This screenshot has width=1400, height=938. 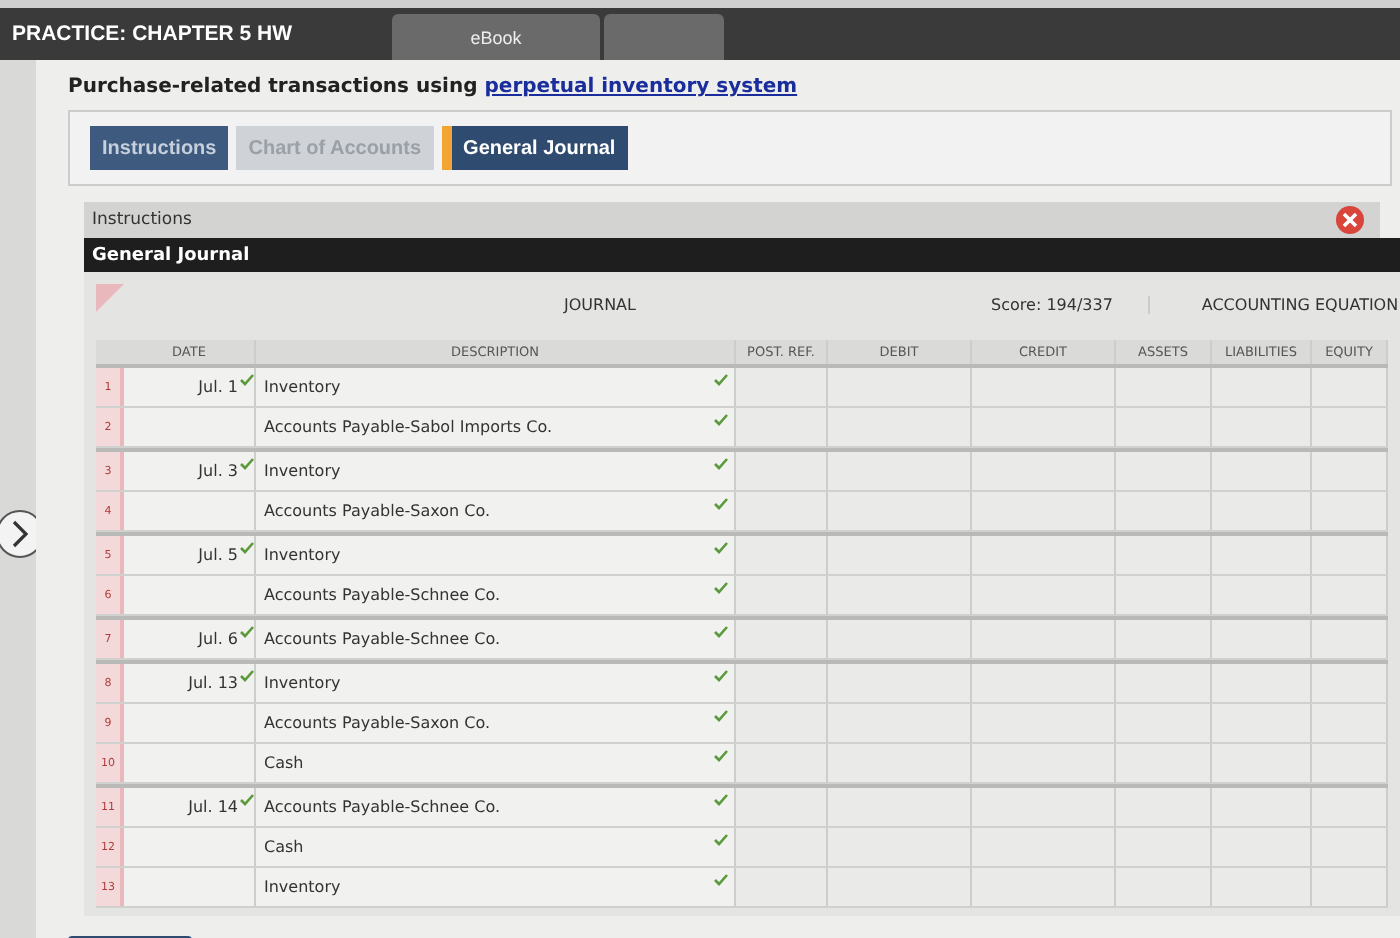 I want to click on tab: General Journal, so click(x=534, y=148).